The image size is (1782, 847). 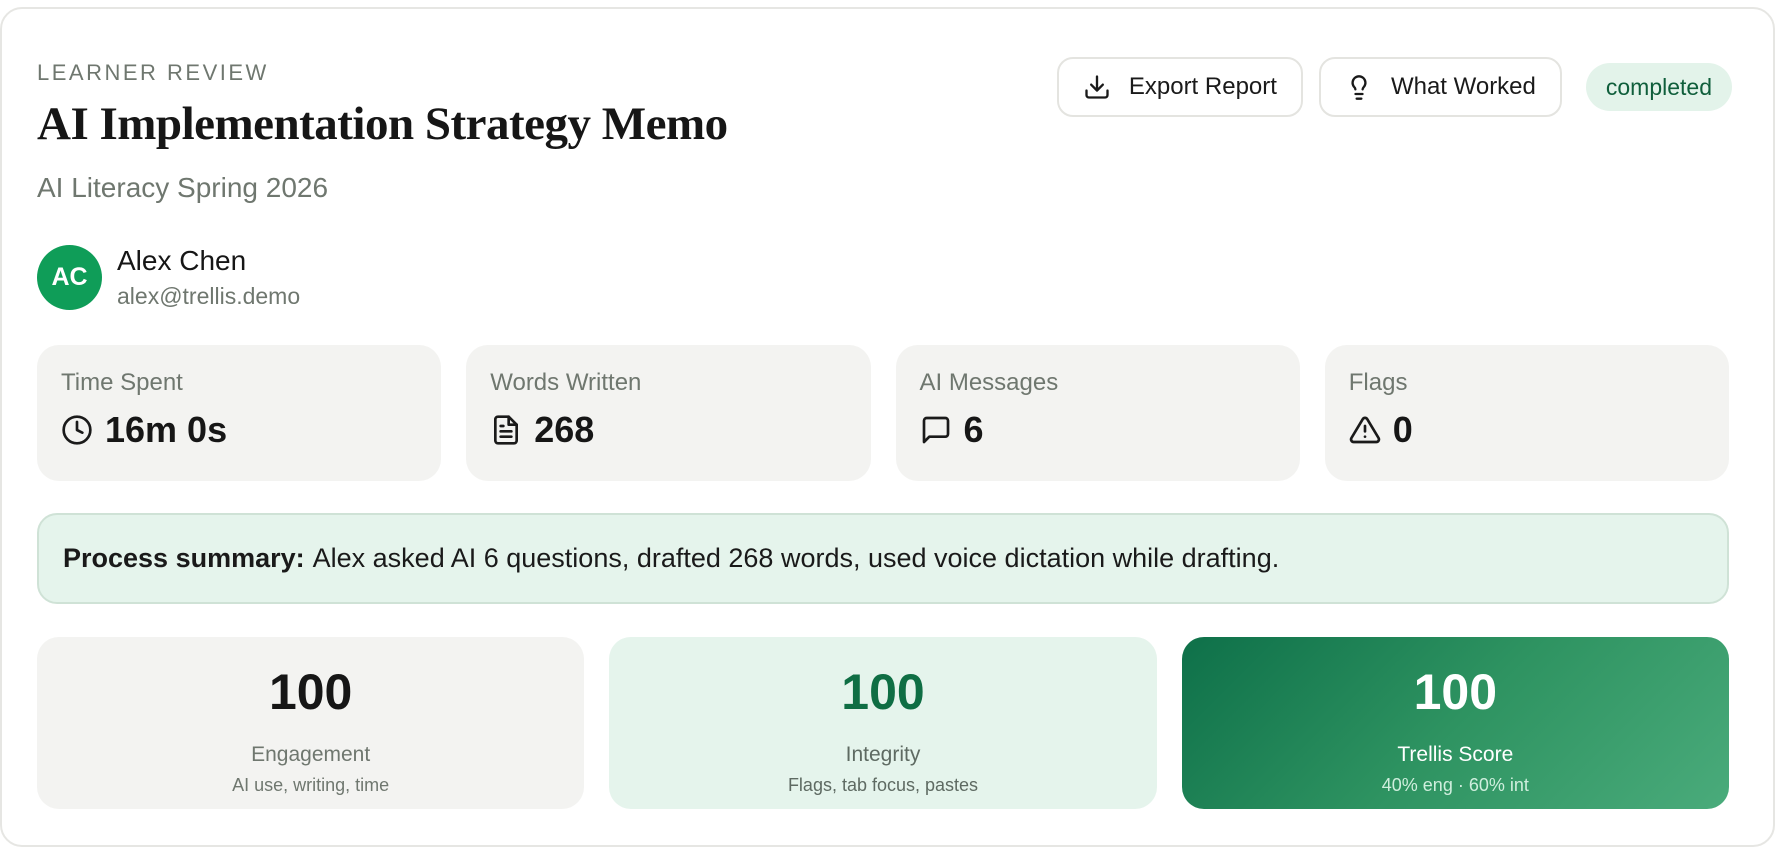 What do you see at coordinates (564, 429) in the screenshot?
I see `stat-value: 268` at bounding box center [564, 429].